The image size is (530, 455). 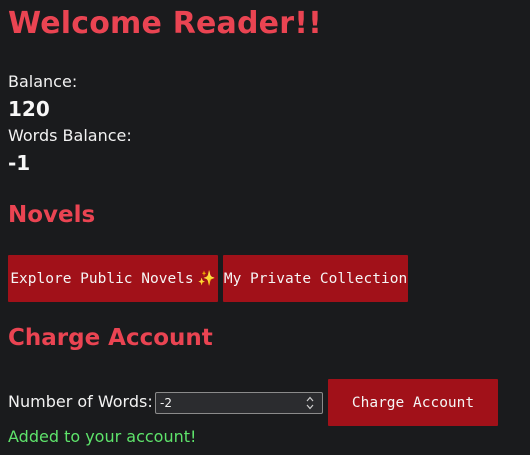 What do you see at coordinates (206, 279) in the screenshot?
I see `sparkles-icon: ✨` at bounding box center [206, 279].